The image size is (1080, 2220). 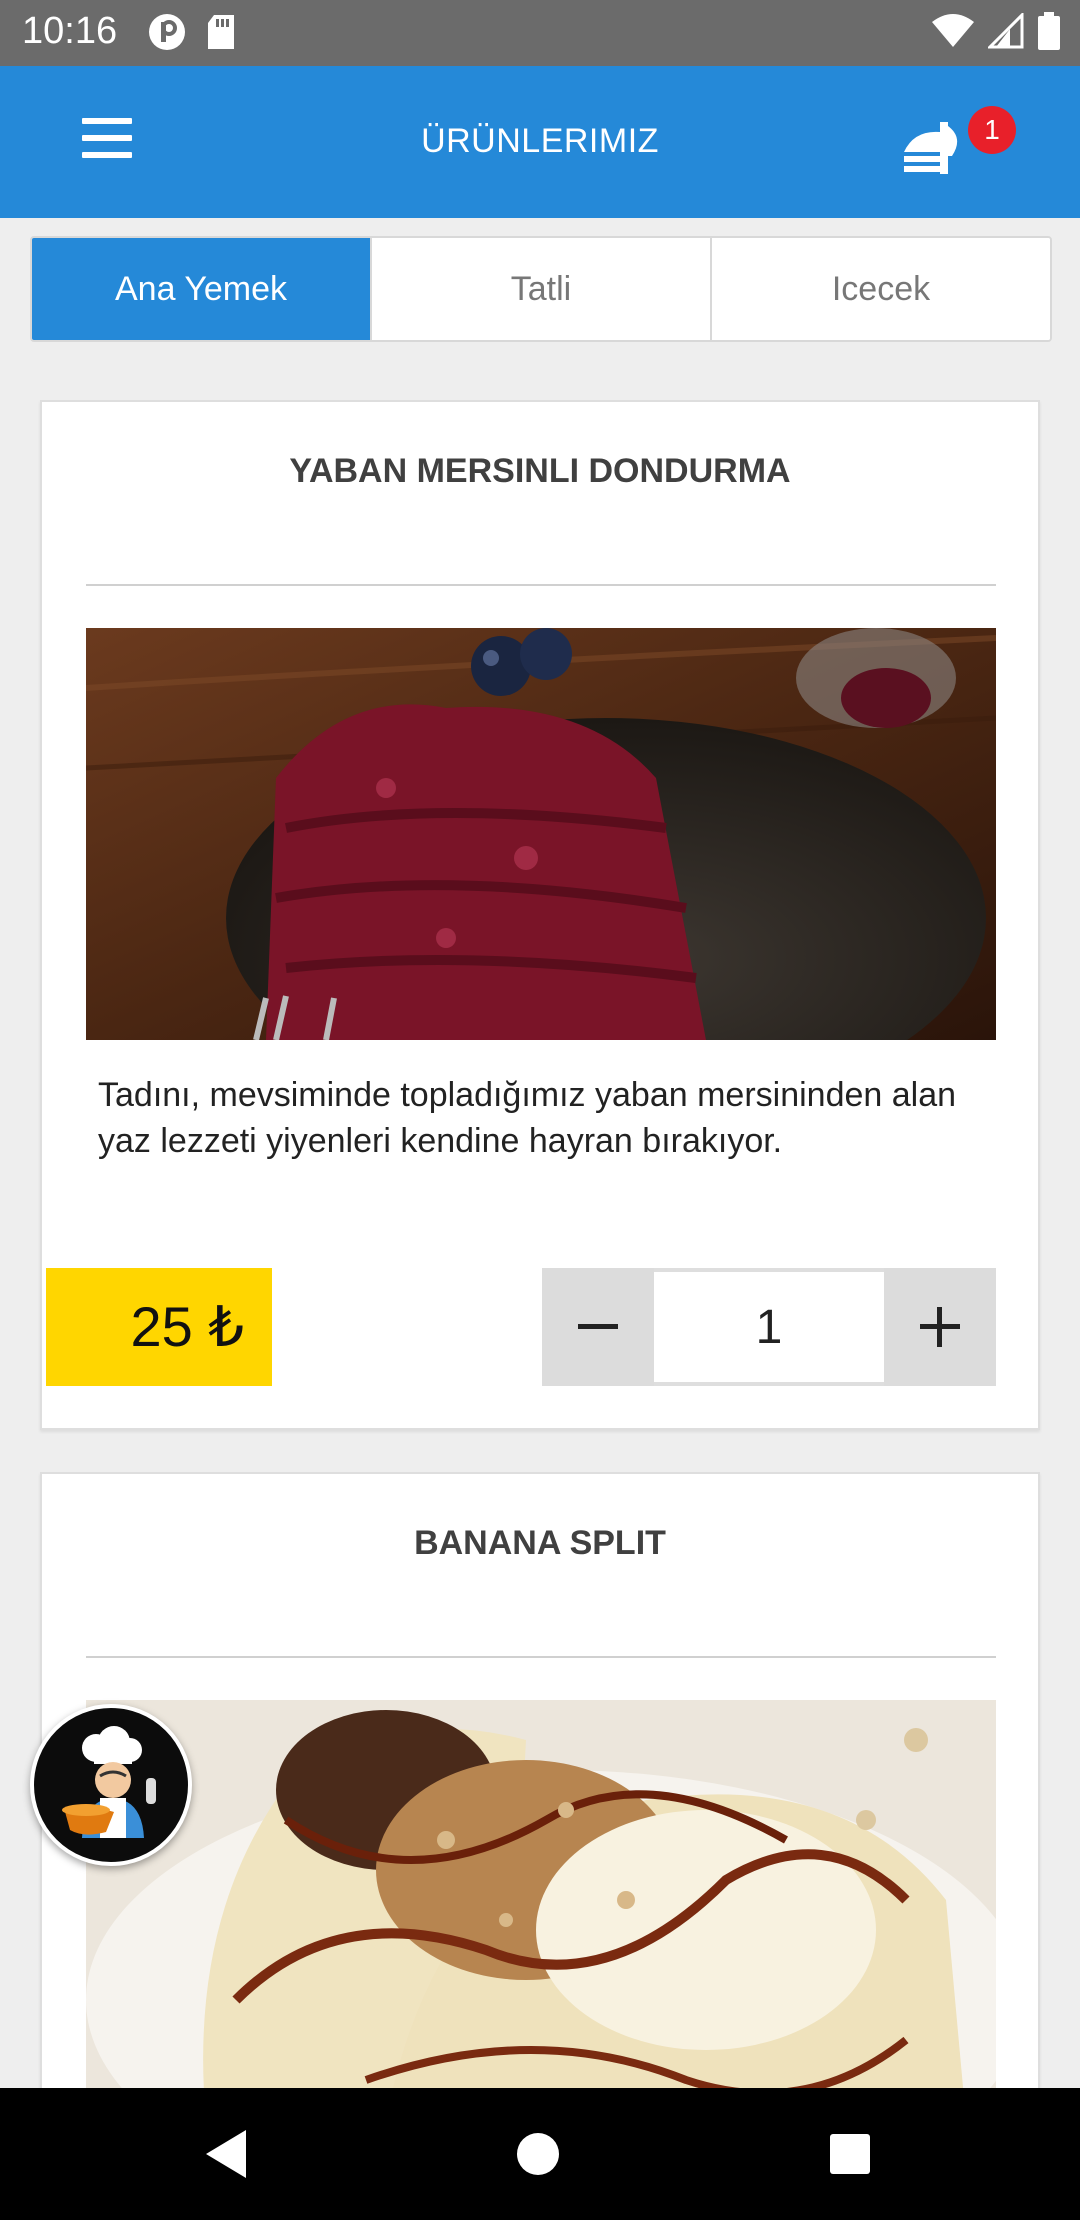 I want to click on status-right-icons, so click(x=996, y=31).